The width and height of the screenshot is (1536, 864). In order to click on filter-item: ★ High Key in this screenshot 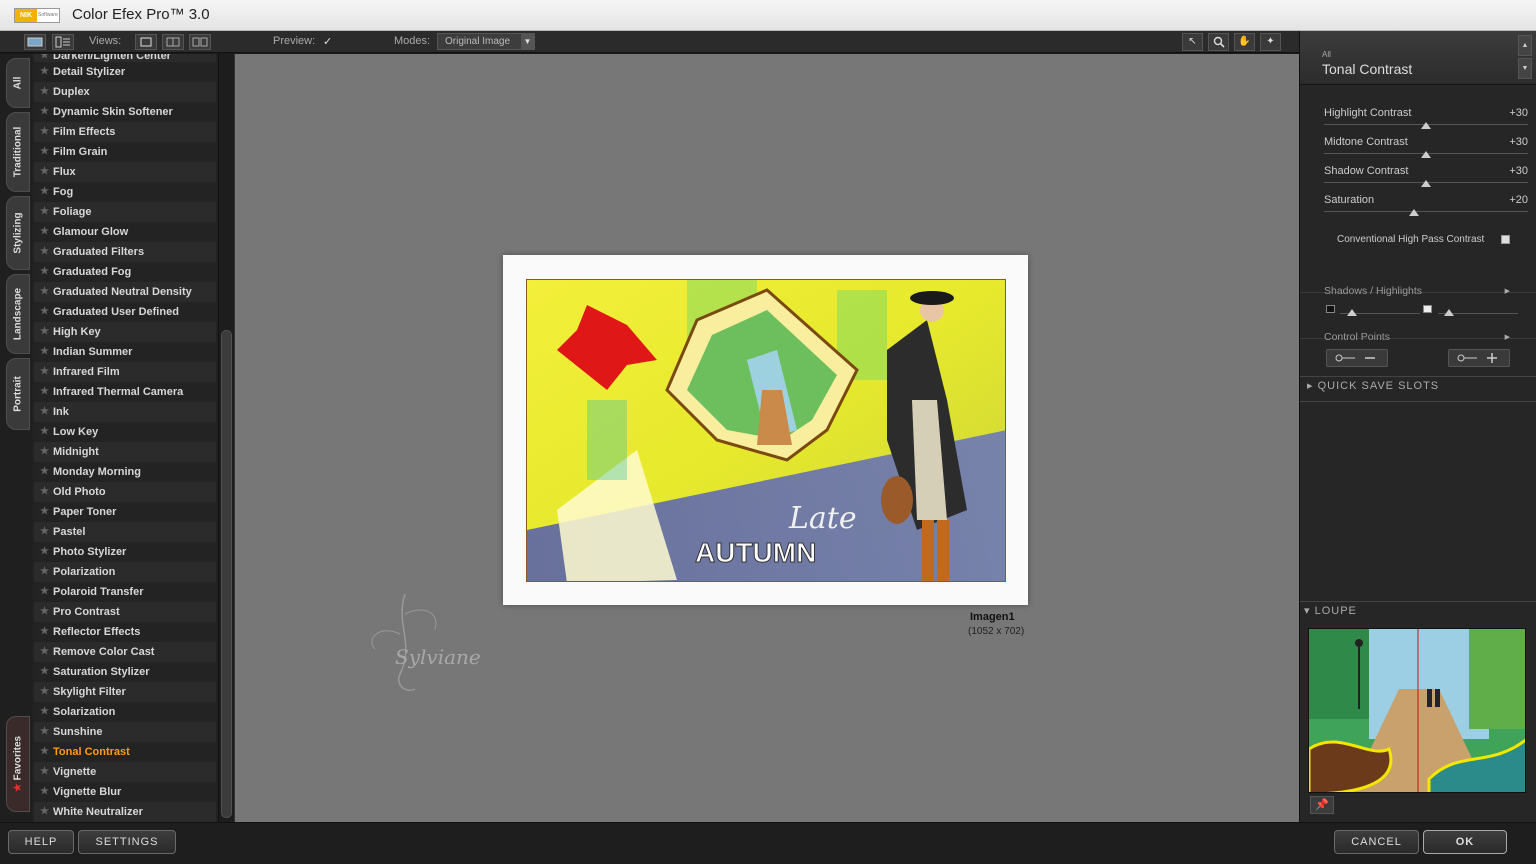, I will do `click(125, 332)`.